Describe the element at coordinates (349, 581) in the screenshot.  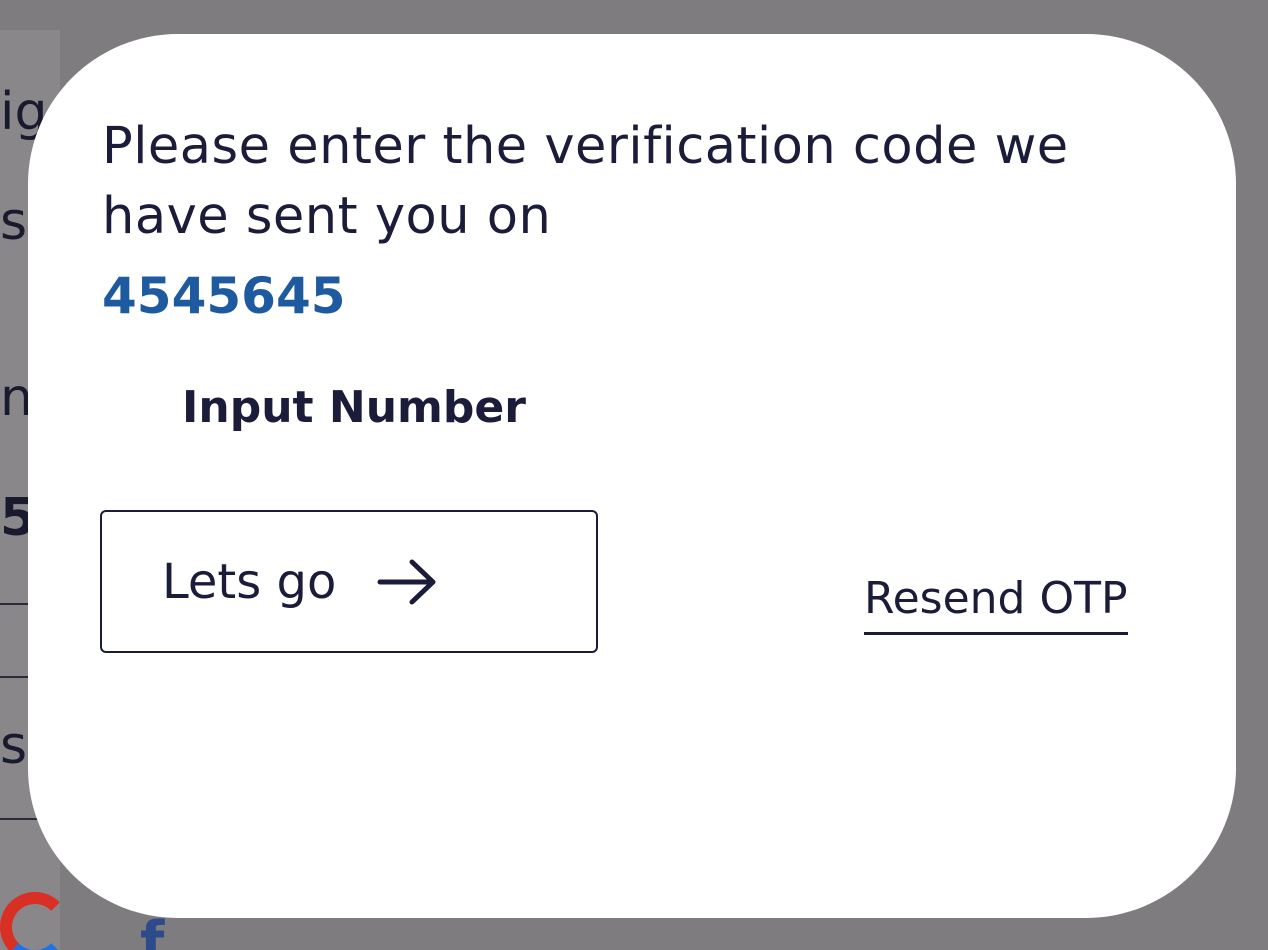
I see `lets-go-button: Lets go` at that location.